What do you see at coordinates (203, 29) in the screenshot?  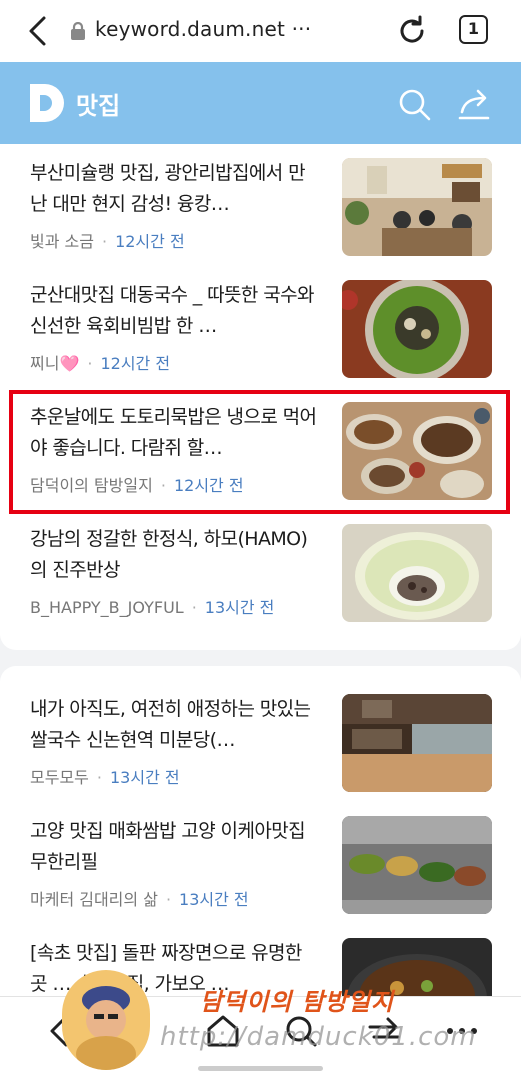 I see `url-text: keyword.daum.net ···` at bounding box center [203, 29].